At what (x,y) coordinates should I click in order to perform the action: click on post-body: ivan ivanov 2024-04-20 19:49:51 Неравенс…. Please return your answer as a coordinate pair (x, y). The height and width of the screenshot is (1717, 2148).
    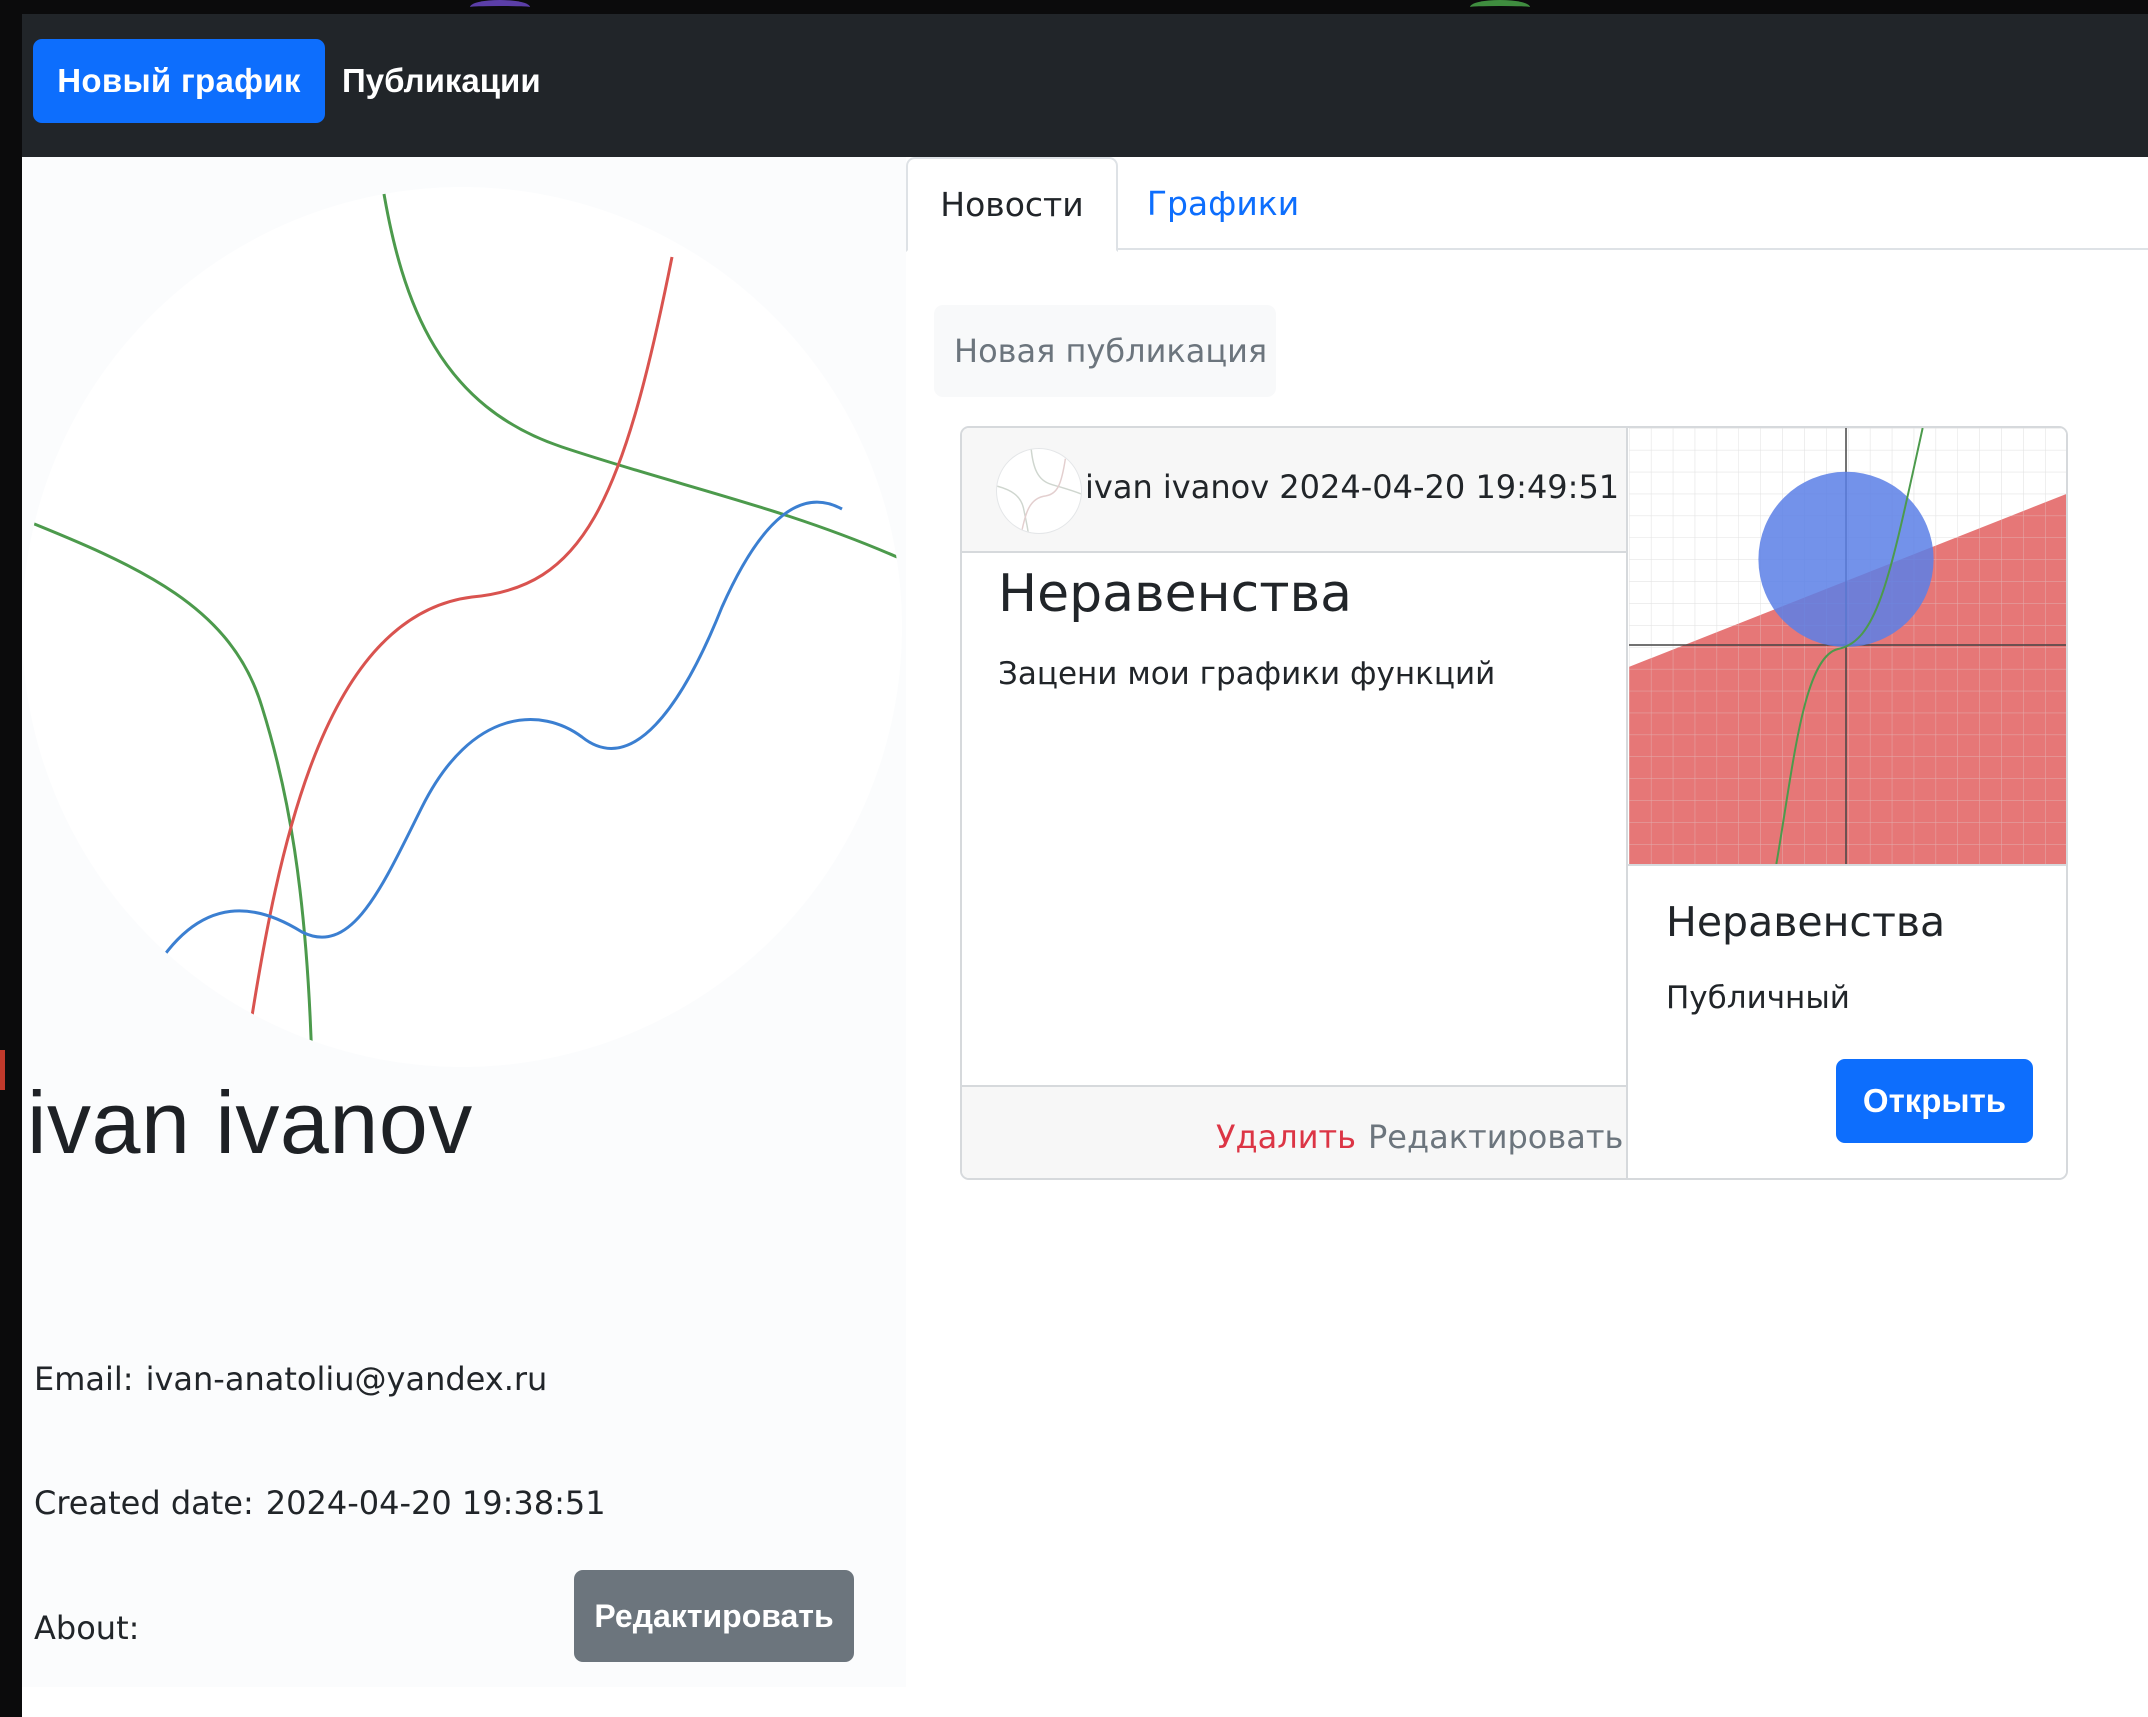
    Looking at the image, I should click on (1295, 803).